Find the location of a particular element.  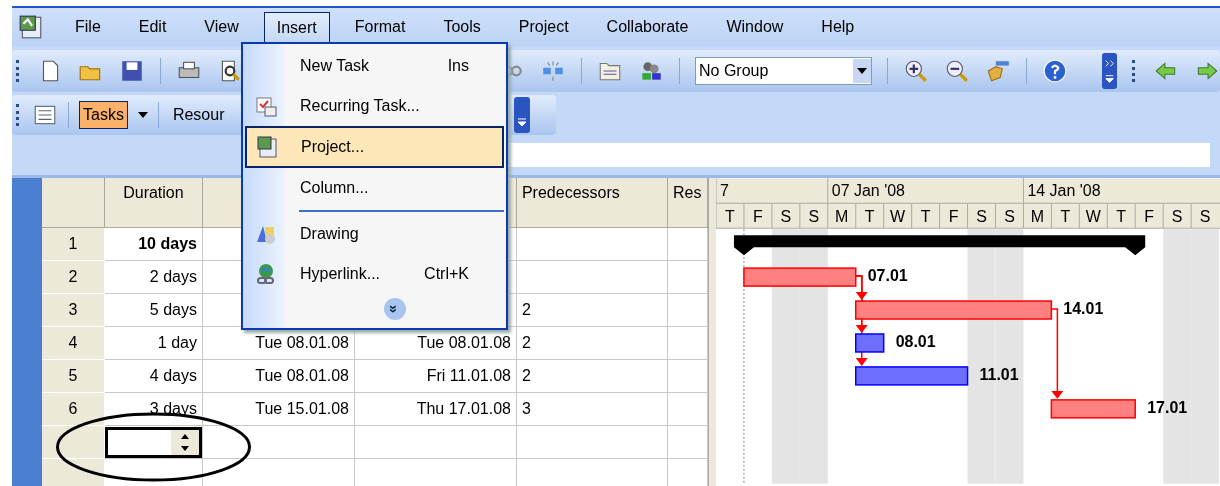

table-cell: Fri 11.01.08 is located at coordinates (435, 376).